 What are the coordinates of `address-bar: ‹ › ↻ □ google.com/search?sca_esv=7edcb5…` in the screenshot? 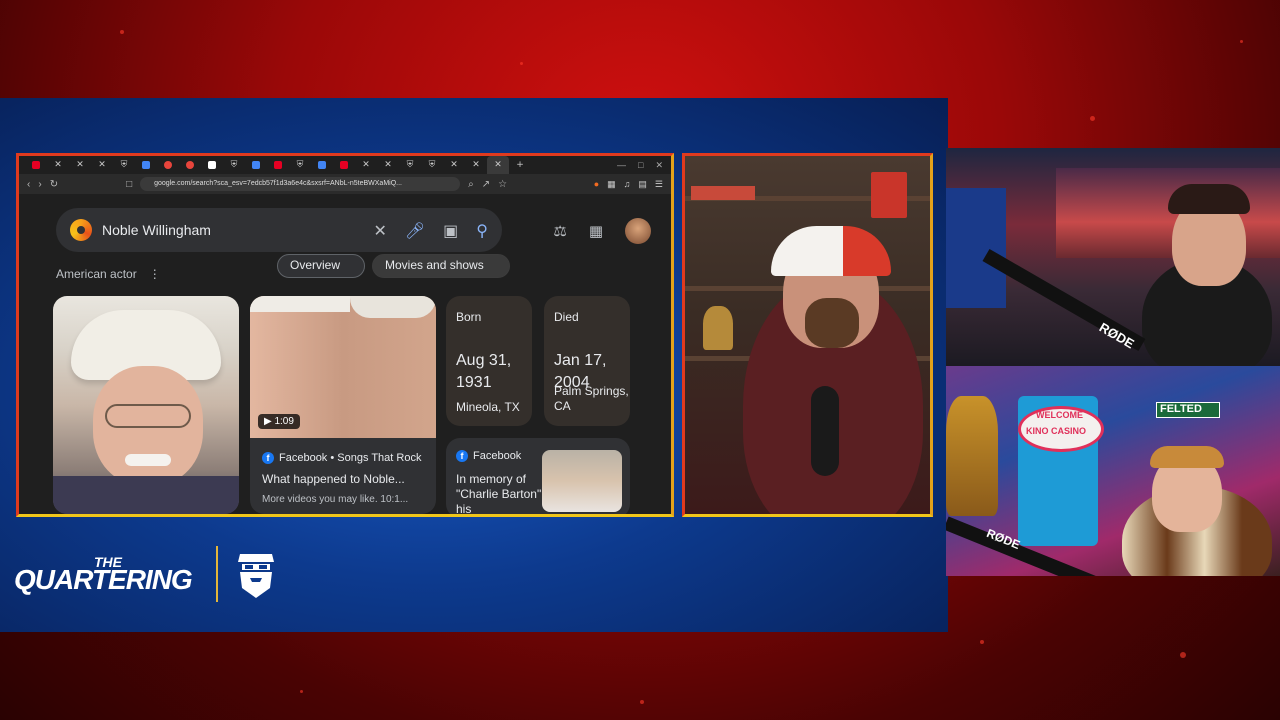 It's located at (345, 184).